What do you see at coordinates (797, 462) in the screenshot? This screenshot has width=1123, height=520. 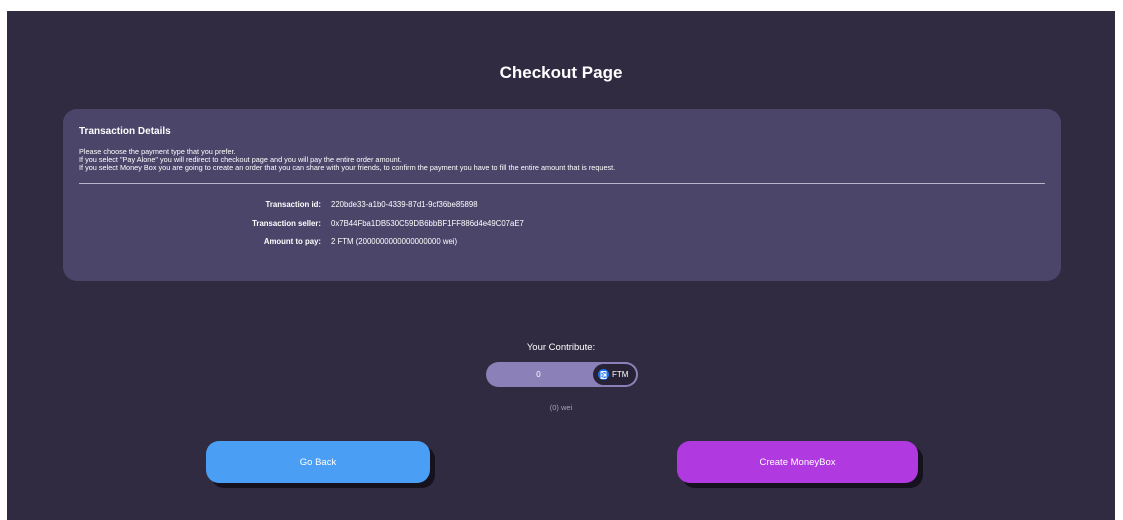 I see `create-moneybox-button: Create MoneyBox` at bounding box center [797, 462].